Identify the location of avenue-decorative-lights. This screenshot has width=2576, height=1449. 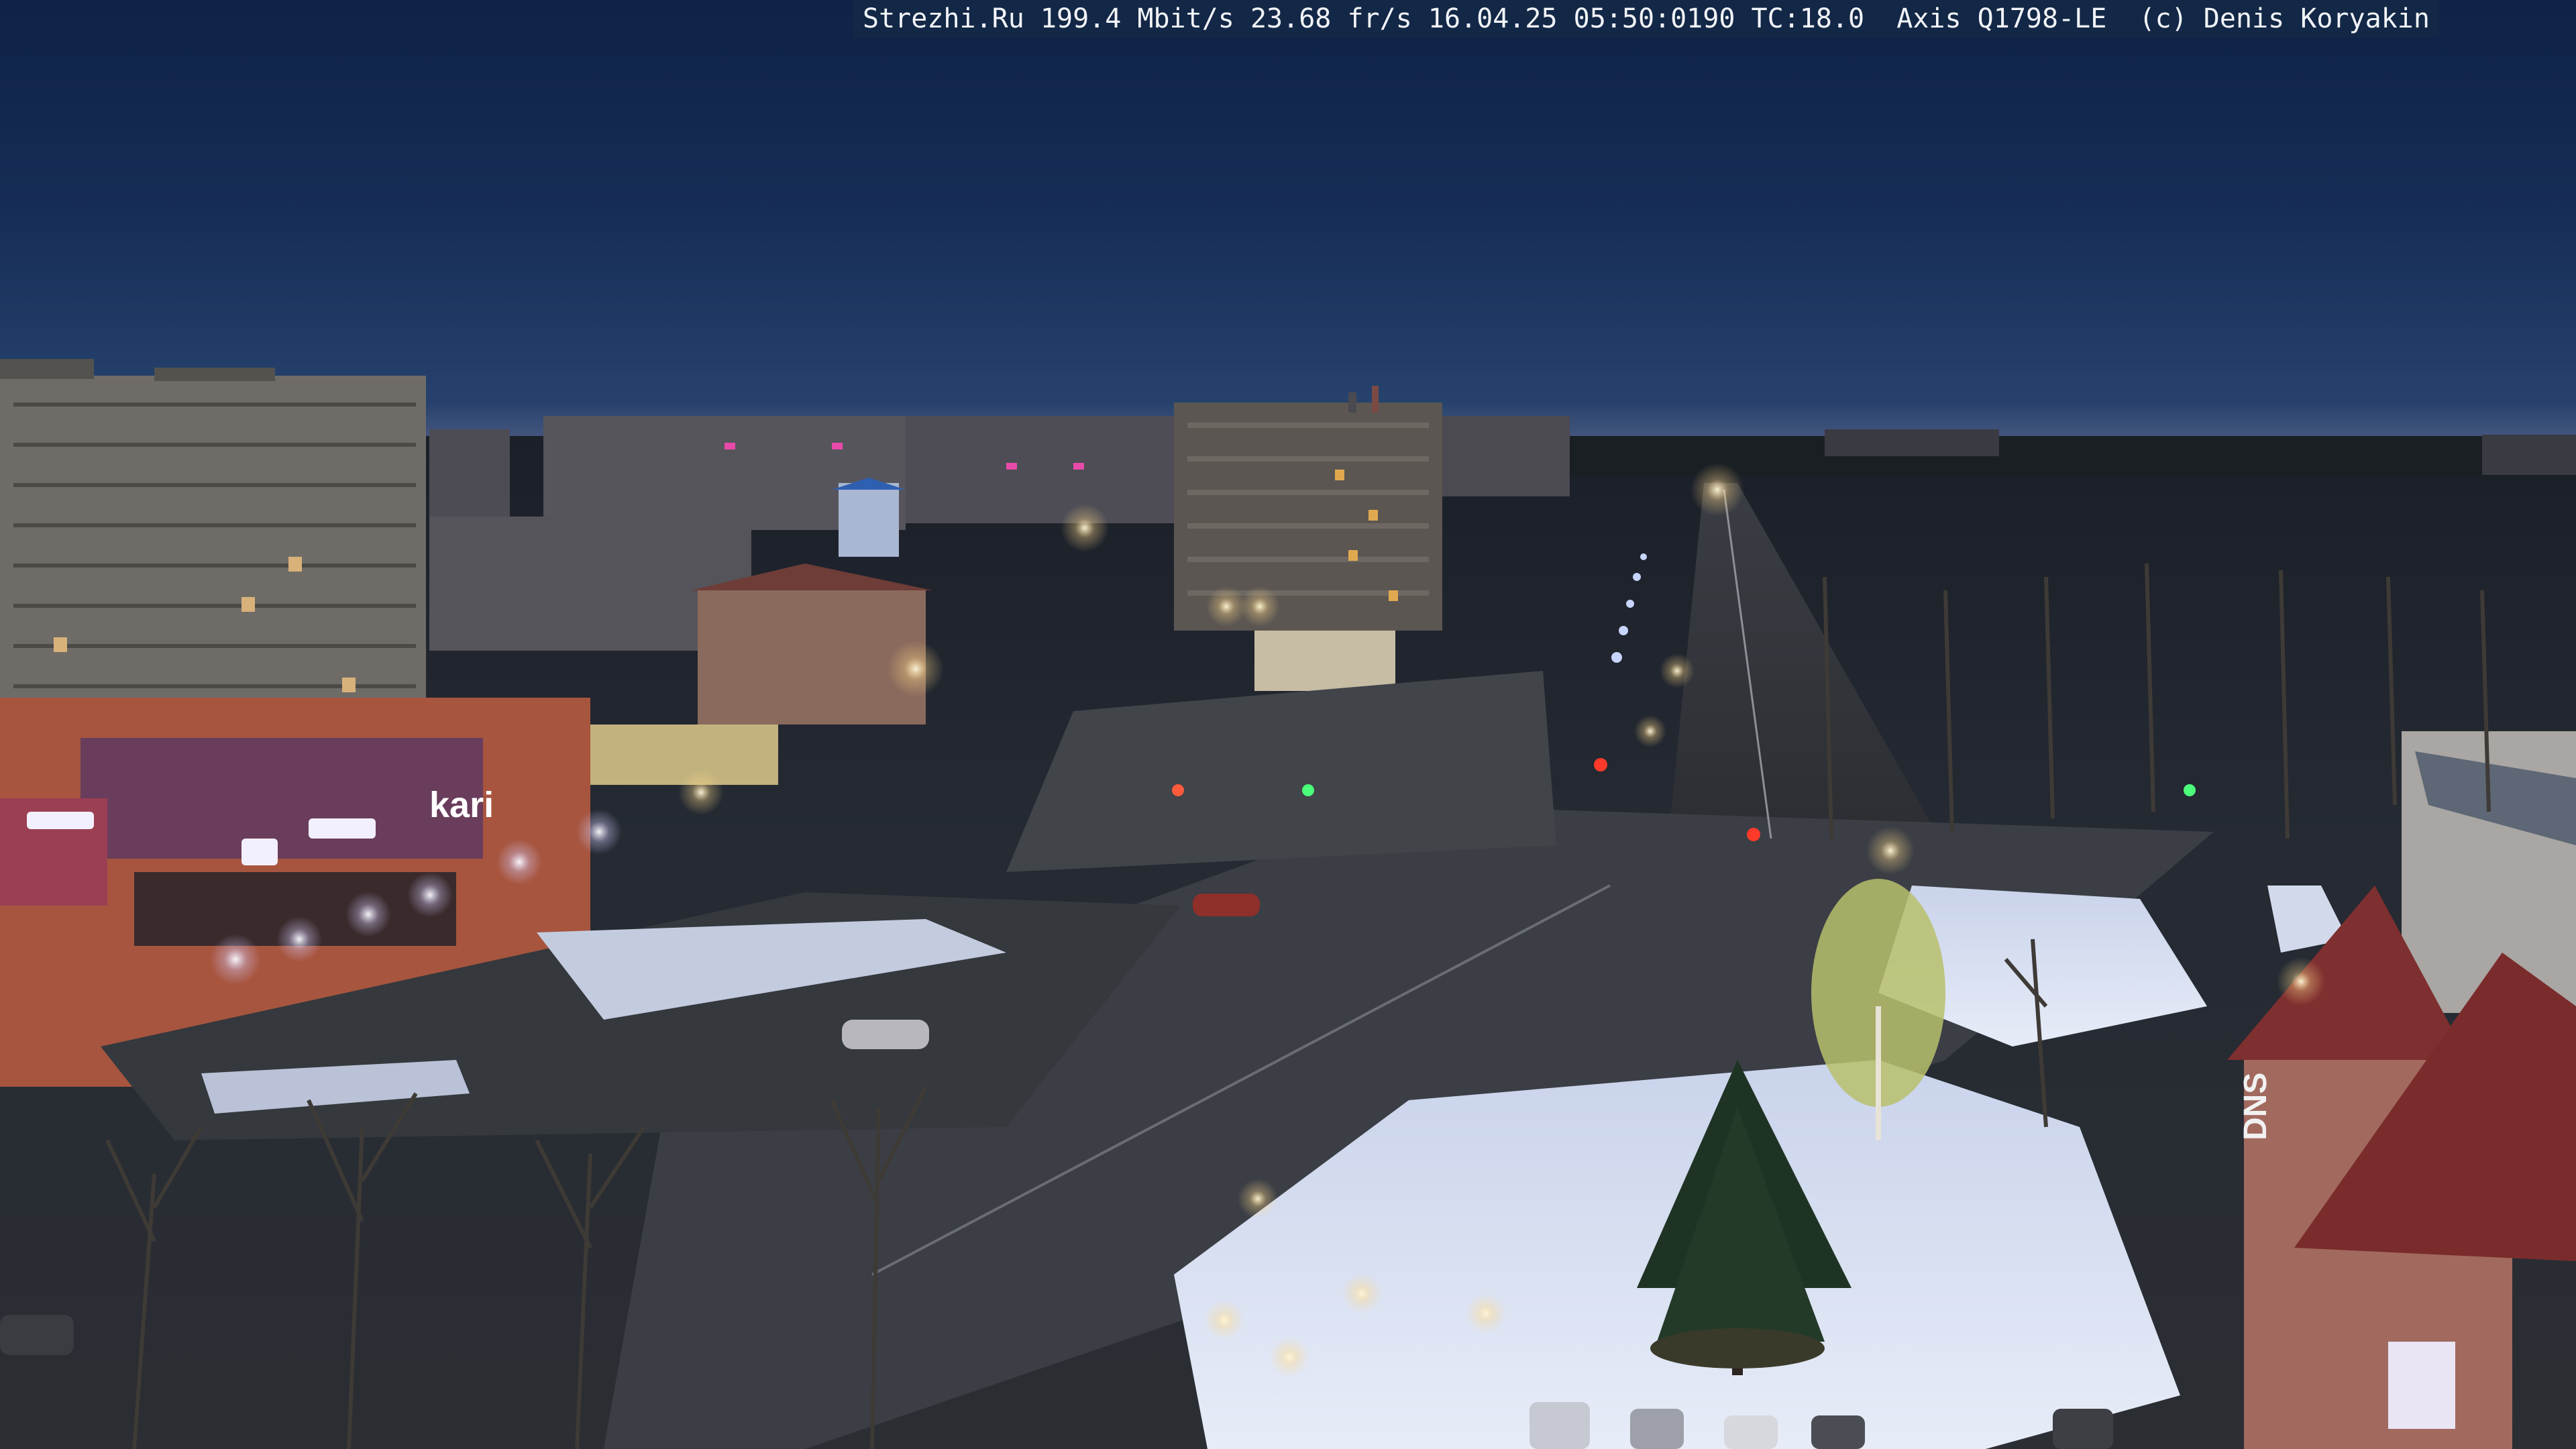
(1629, 608).